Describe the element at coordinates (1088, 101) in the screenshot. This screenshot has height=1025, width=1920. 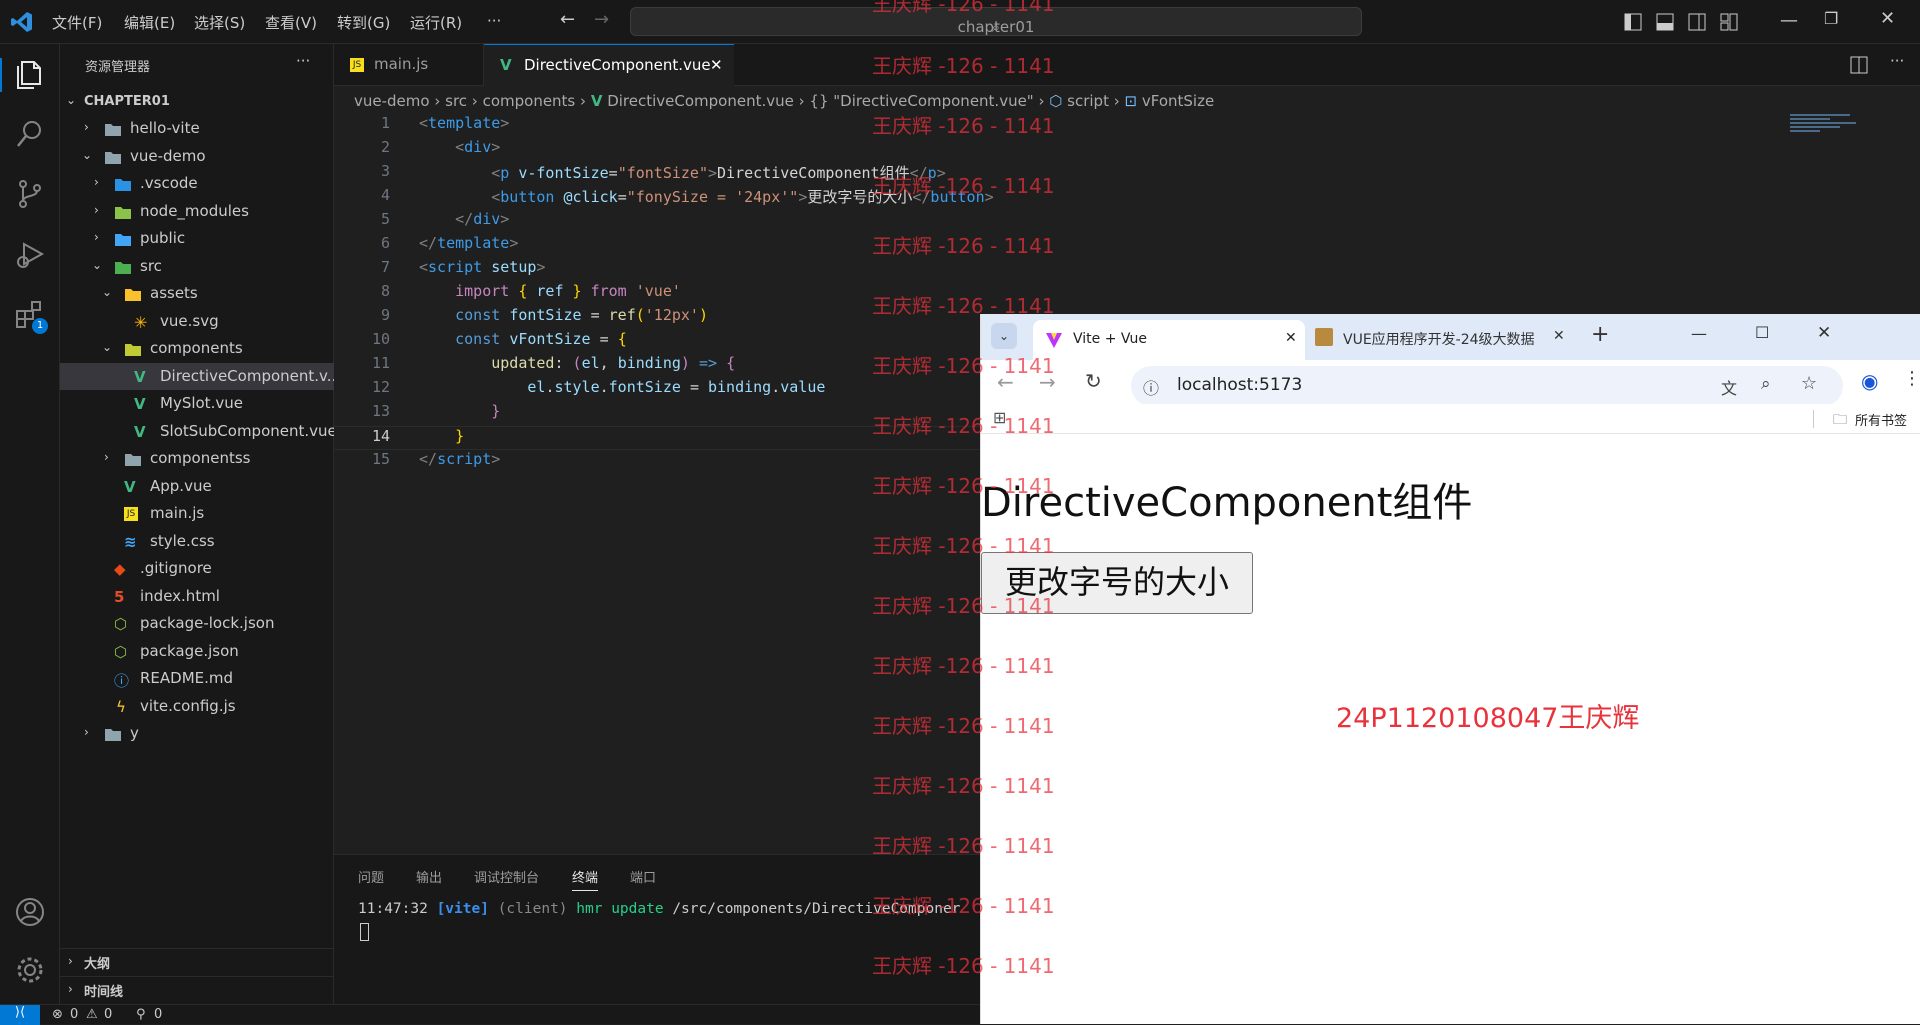
I see `breadcrumb-item: script` at that location.